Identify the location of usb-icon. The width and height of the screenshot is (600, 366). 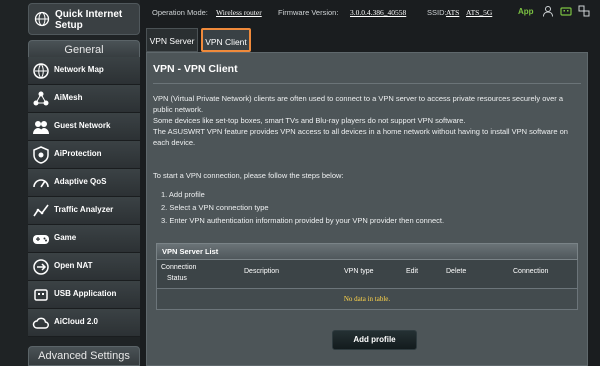
(41, 295).